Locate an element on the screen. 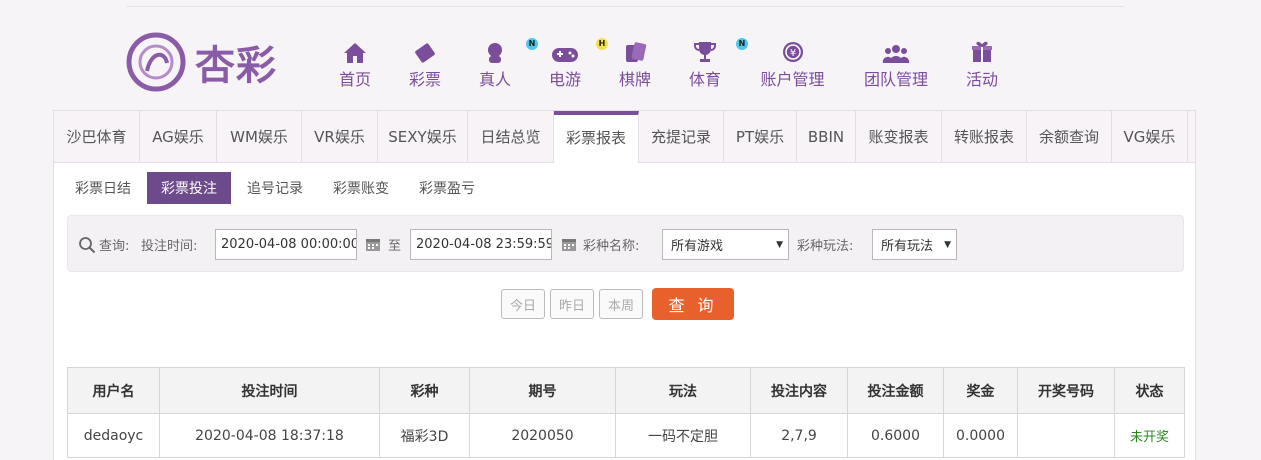  game-name-label: 彩种名称: is located at coordinates (611, 246).